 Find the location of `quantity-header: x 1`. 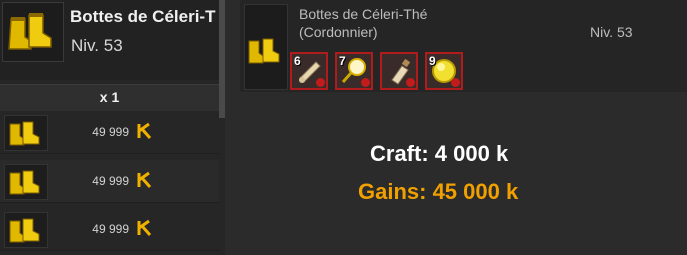

quantity-header: x 1 is located at coordinates (109, 98).